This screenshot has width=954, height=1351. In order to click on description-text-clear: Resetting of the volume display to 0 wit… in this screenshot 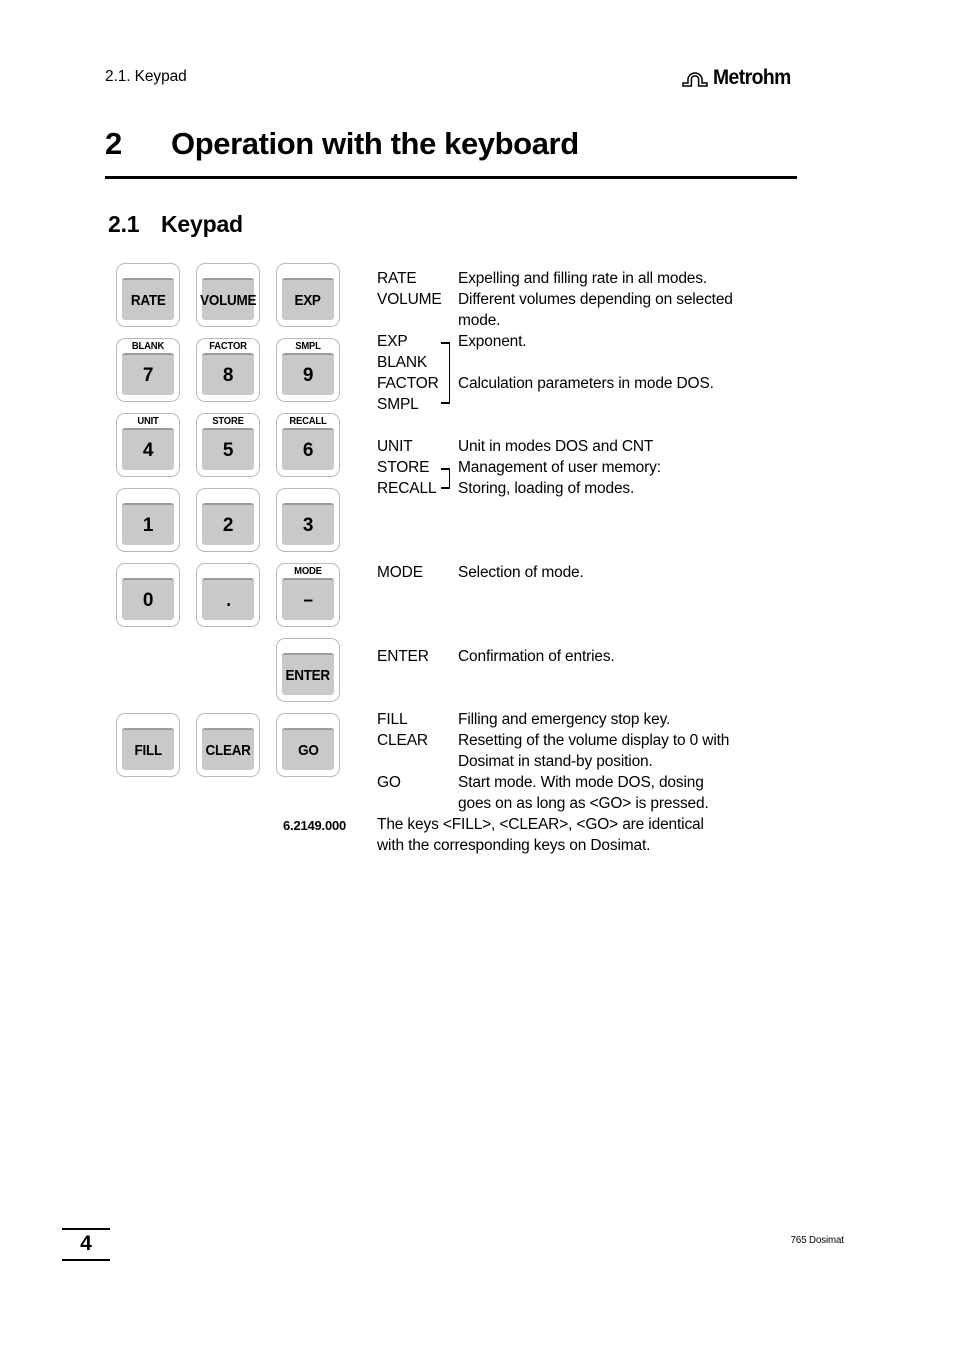, I will do `click(594, 740)`.